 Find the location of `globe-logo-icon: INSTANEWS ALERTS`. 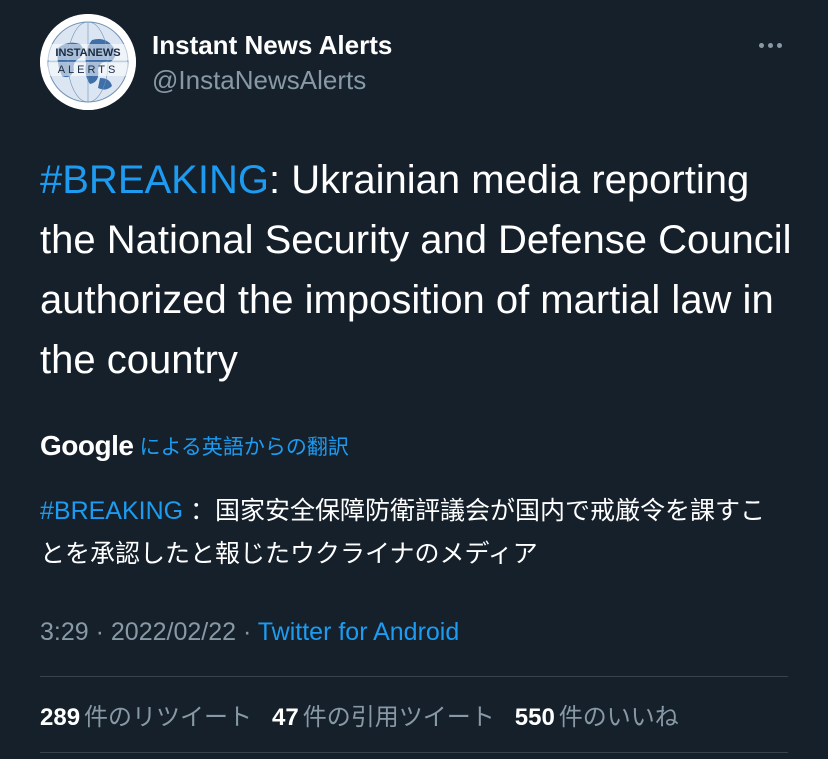

globe-logo-icon: INSTANEWS ALERTS is located at coordinates (88, 62).